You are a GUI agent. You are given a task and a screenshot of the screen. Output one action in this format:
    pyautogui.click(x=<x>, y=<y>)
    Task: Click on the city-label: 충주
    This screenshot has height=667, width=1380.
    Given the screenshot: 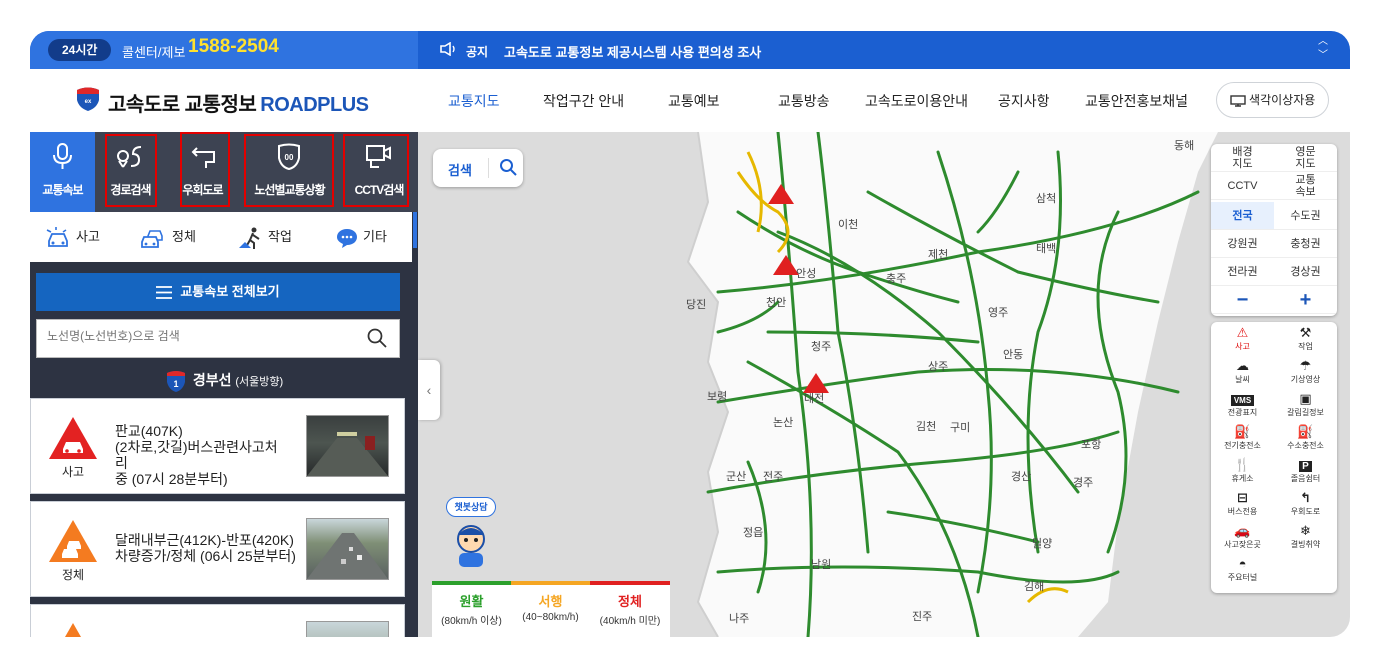 What is the action you would take?
    pyautogui.click(x=896, y=279)
    